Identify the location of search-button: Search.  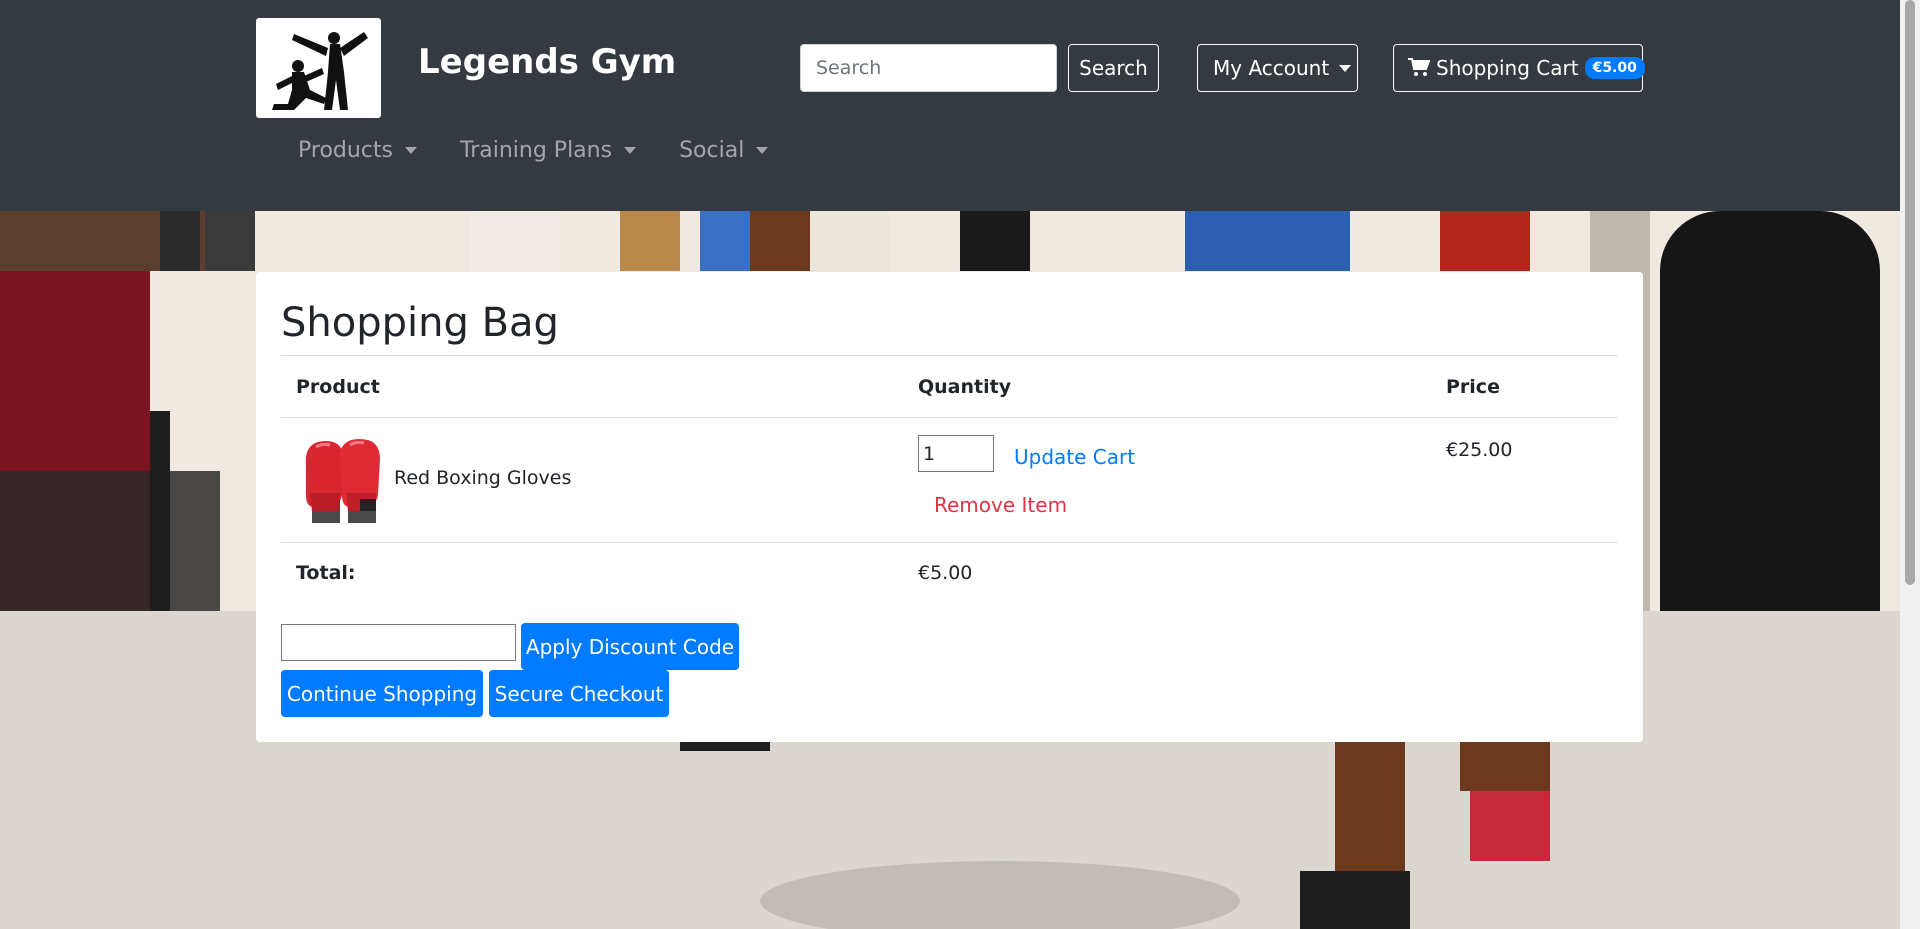
(1113, 68).